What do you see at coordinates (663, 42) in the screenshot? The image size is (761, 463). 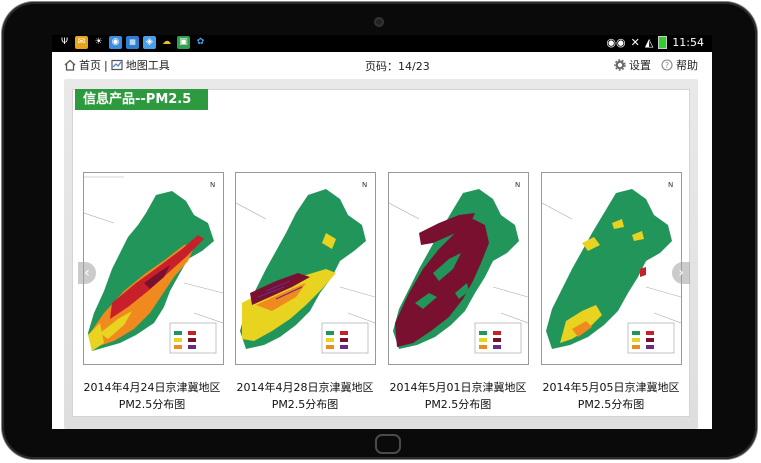 I see `battery-icon` at bounding box center [663, 42].